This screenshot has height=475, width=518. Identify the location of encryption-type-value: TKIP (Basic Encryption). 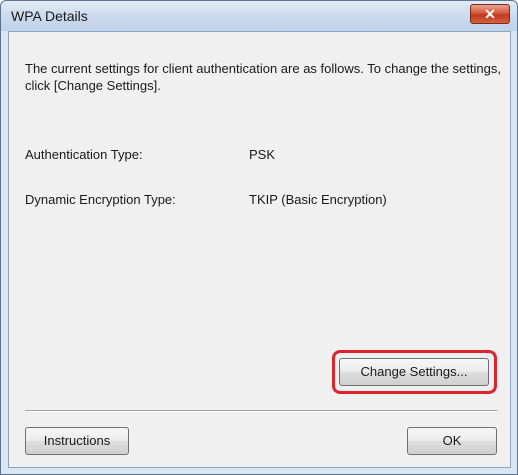
(318, 199).